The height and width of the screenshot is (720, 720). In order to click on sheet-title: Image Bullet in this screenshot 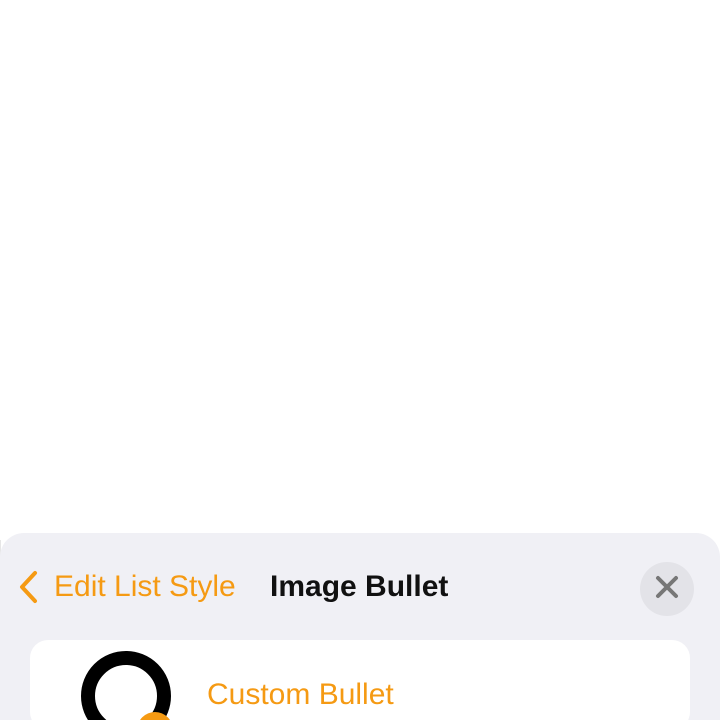, I will do `click(359, 586)`.